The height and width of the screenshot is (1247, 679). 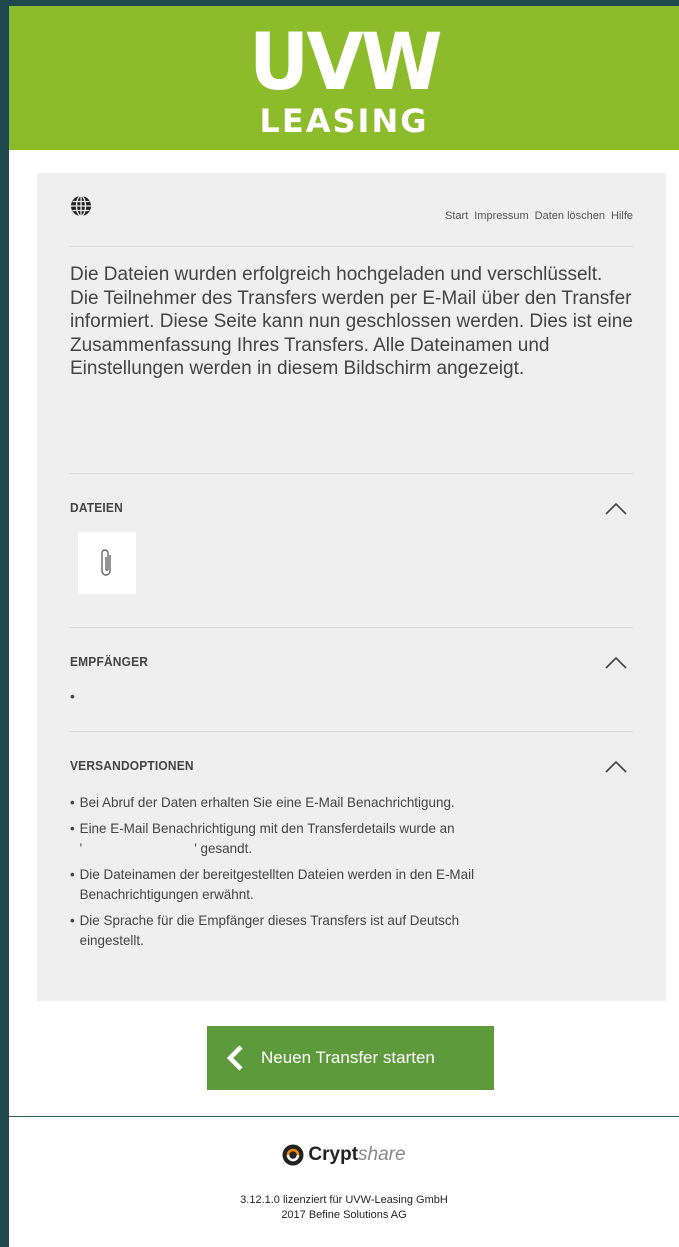 What do you see at coordinates (570, 216) in the screenshot?
I see `nav-link-daten-loeschen: Daten löschen` at bounding box center [570, 216].